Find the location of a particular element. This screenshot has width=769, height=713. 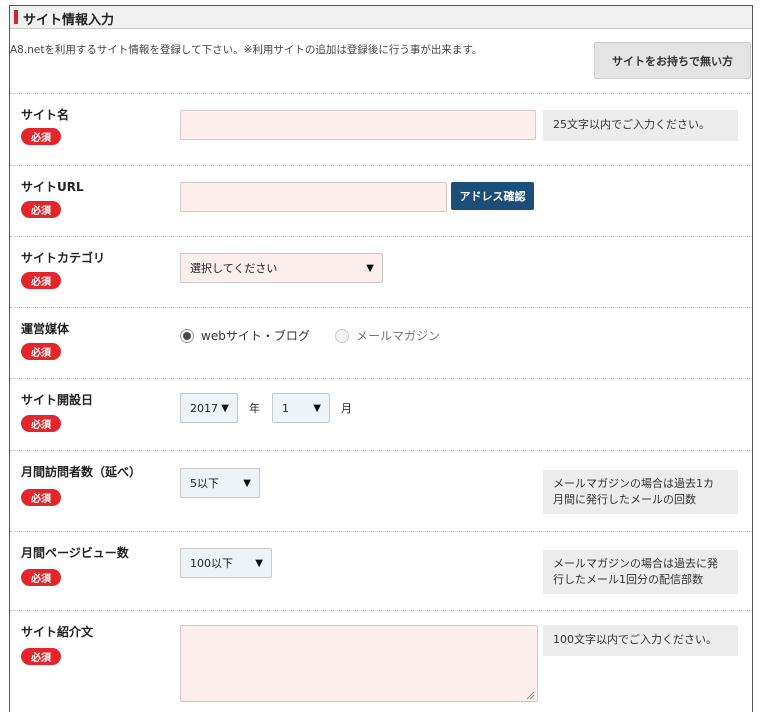

site-name-input is located at coordinates (358, 125).